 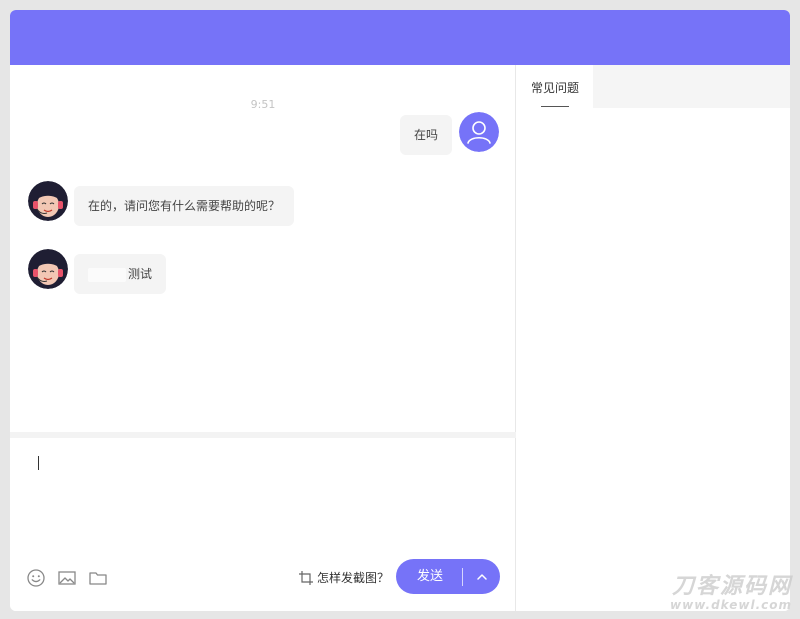 What do you see at coordinates (38, 463) in the screenshot?
I see `text-cursor` at bounding box center [38, 463].